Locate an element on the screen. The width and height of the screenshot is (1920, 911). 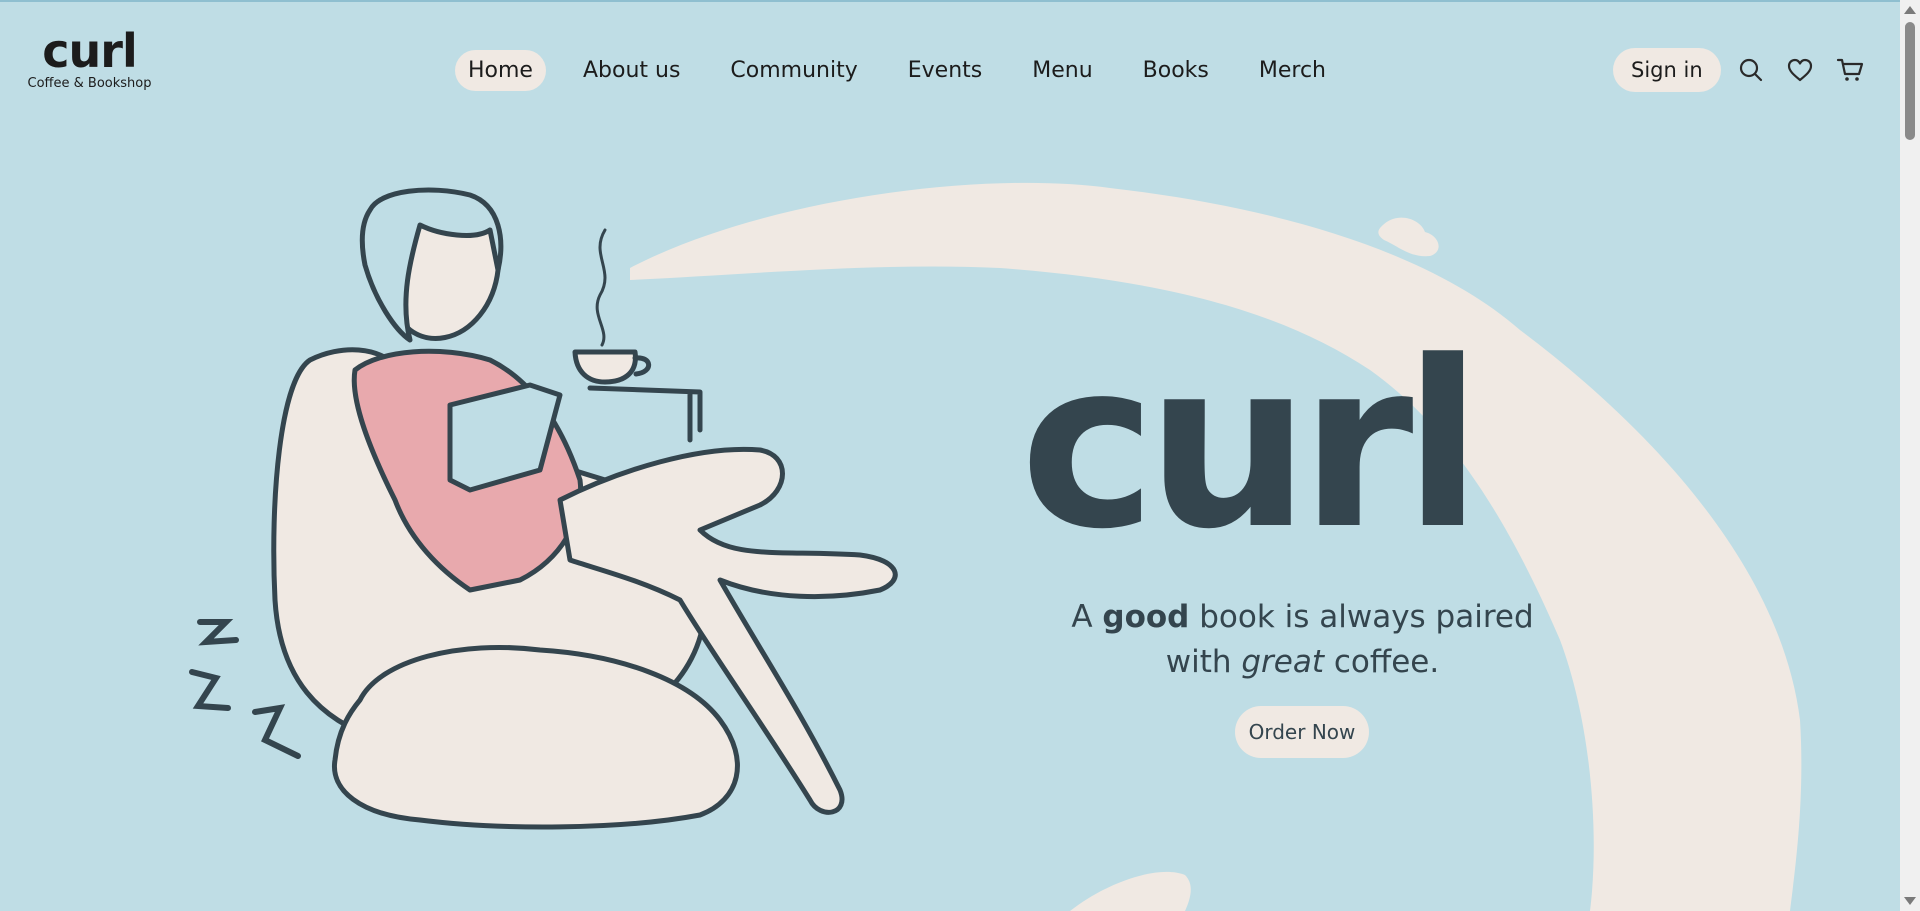
vertical-scrollbar is located at coordinates (1910, 455).